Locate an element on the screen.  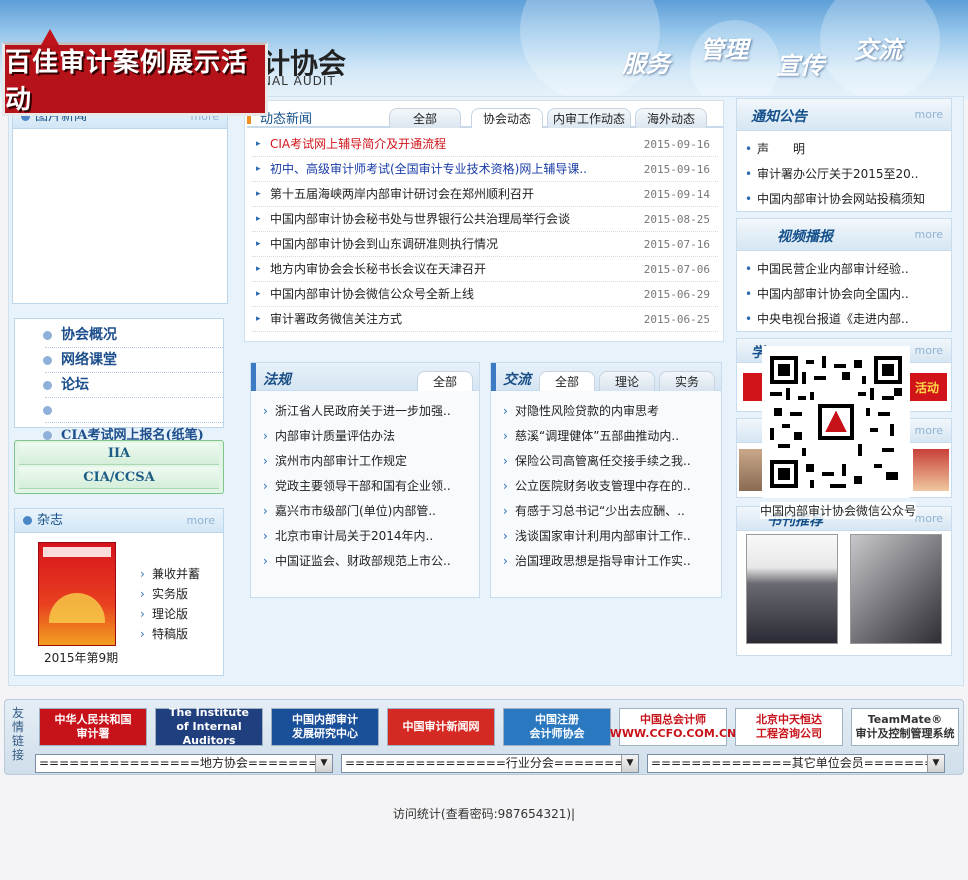
video-item: 中国内部审计协会向全国内.. is located at coordinates (848, 294).